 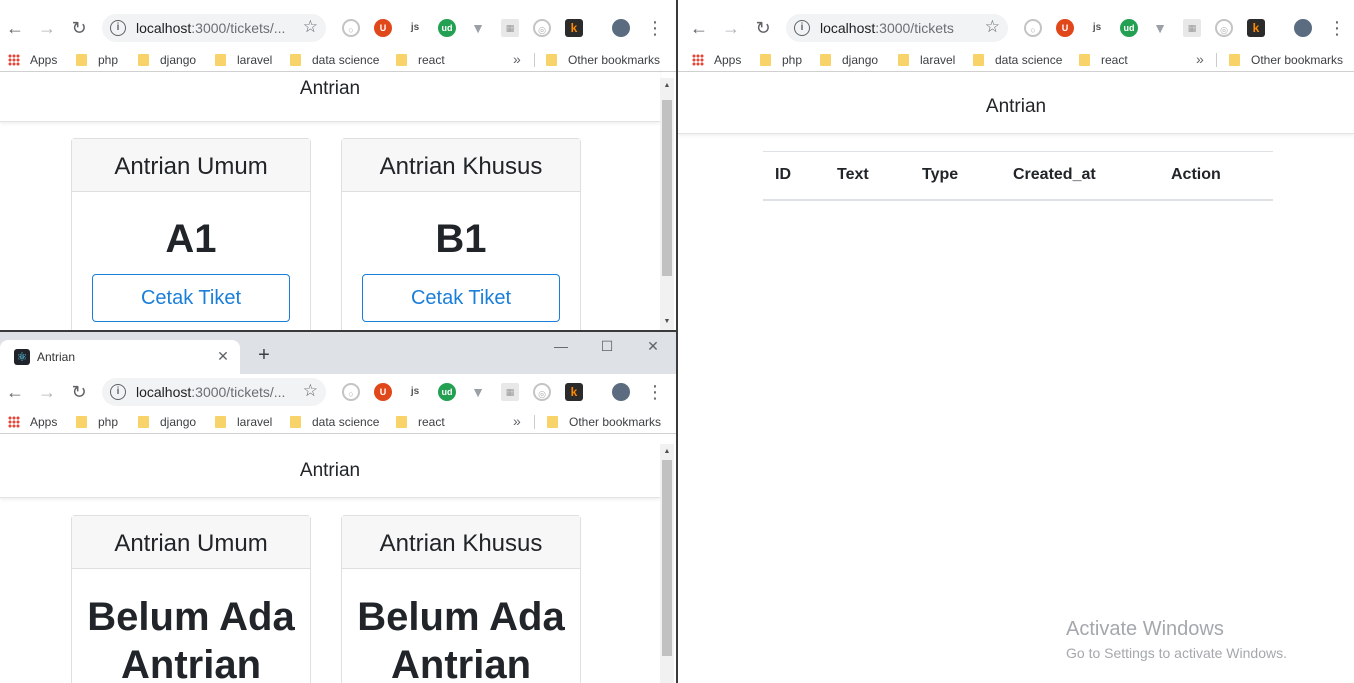 What do you see at coordinates (607, 346) in the screenshot?
I see `maximize-icon: ☐` at bounding box center [607, 346].